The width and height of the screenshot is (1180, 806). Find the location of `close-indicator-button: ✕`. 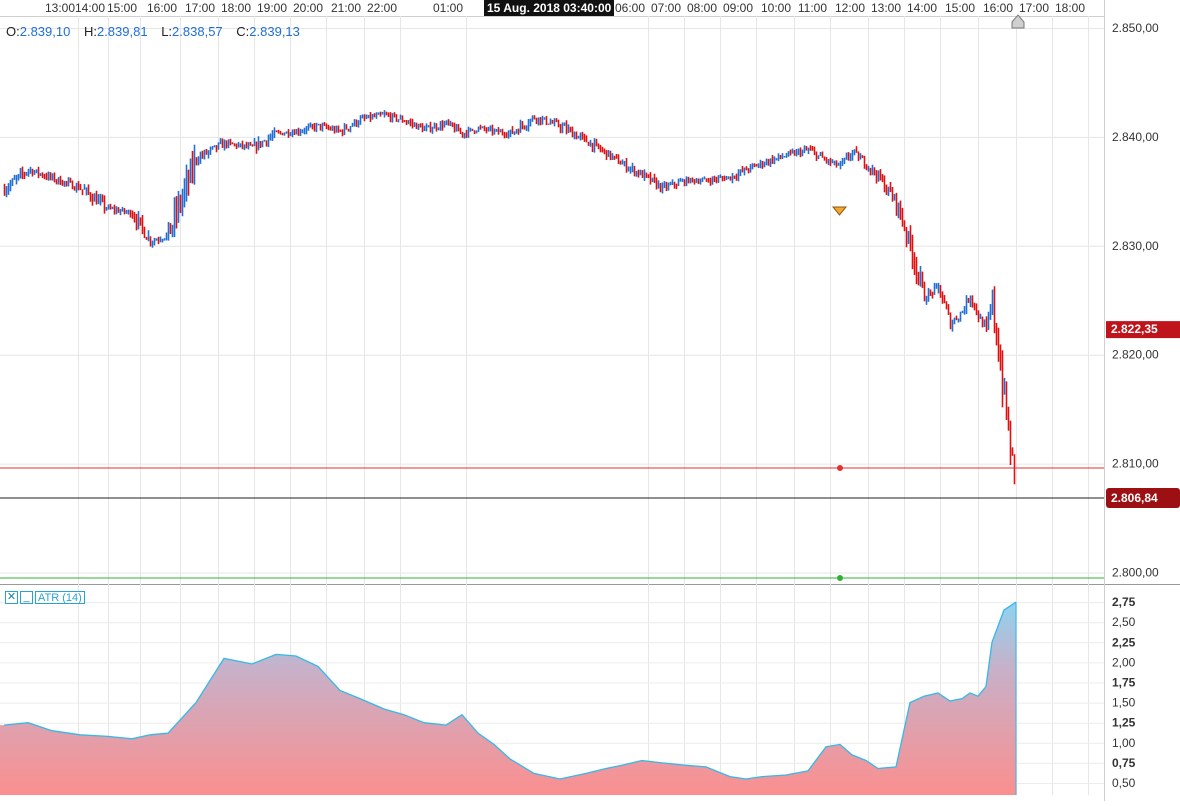

close-indicator-button: ✕ is located at coordinates (11, 597).